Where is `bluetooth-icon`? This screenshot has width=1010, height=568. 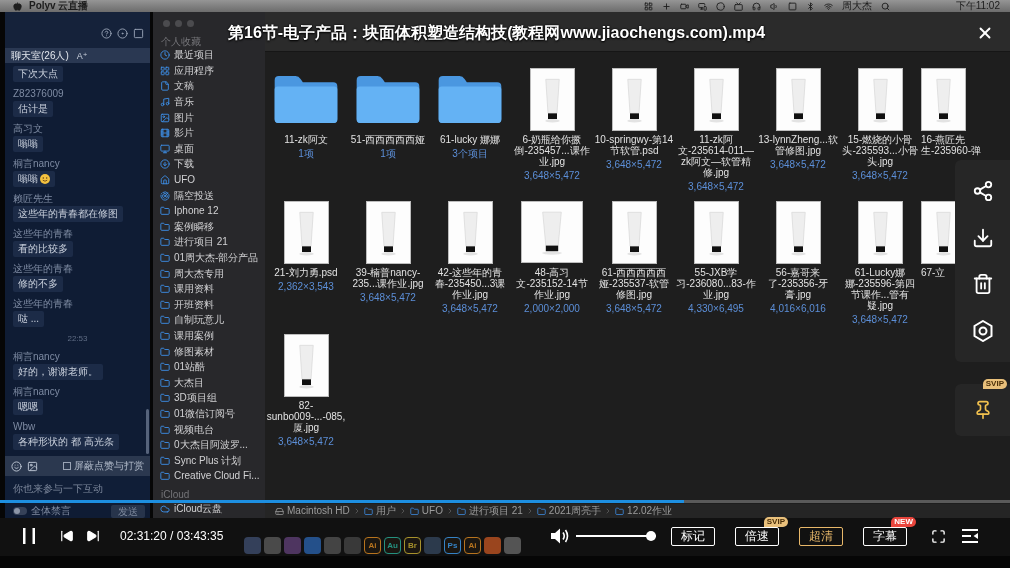 bluetooth-icon is located at coordinates (810, 6).